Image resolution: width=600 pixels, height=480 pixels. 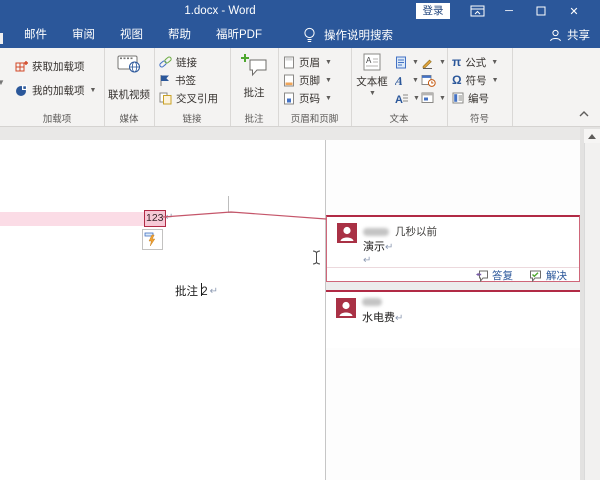 What do you see at coordinates (72, 219) in the screenshot?
I see `comment-highlight-band` at bounding box center [72, 219].